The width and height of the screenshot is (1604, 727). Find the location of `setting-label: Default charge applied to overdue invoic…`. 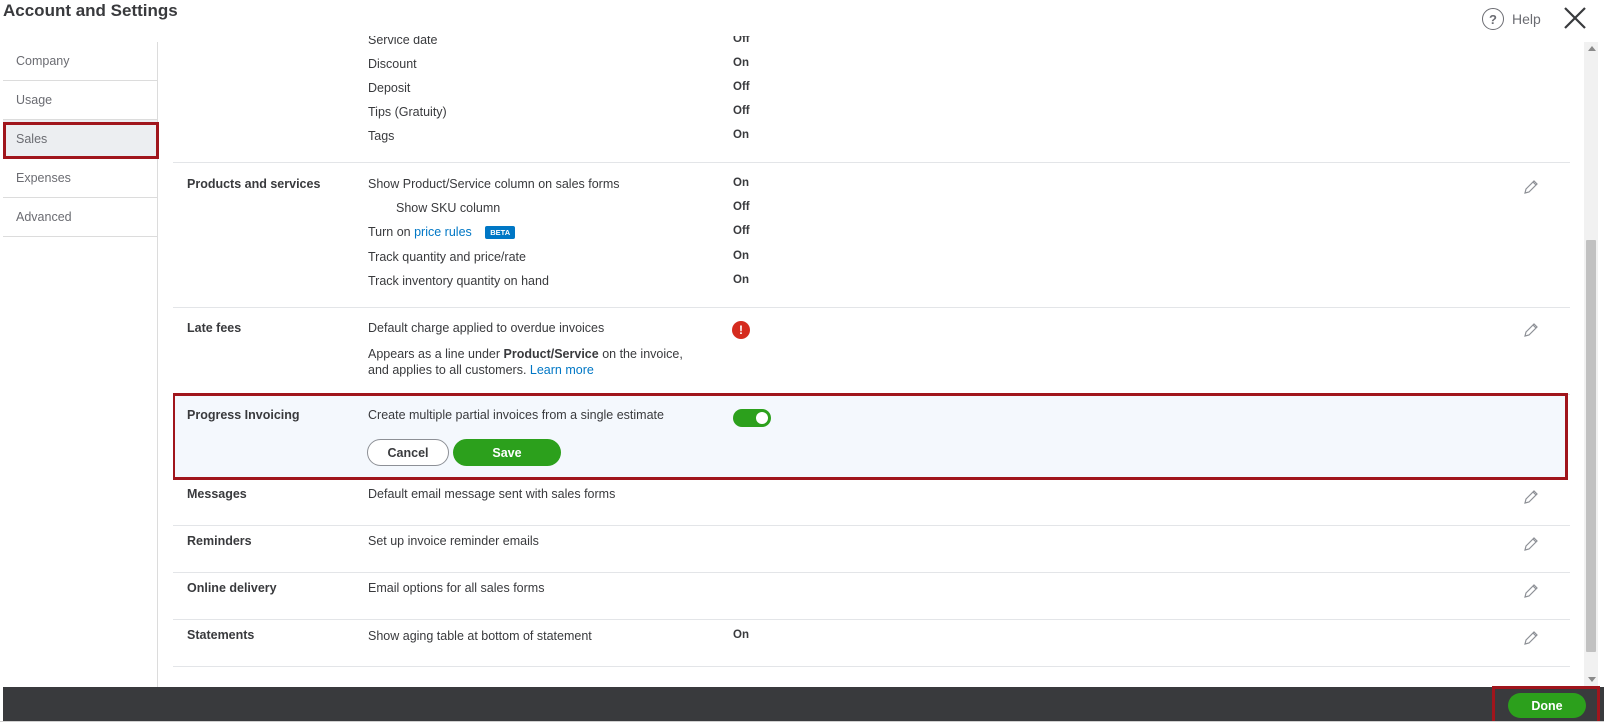

setting-label: Default charge applied to overdue invoic… is located at coordinates (486, 328).